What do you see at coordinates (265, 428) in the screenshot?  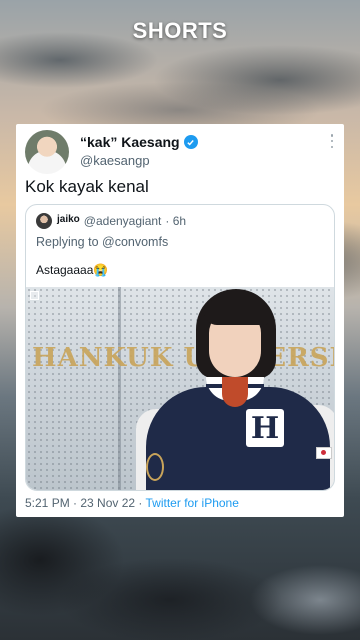 I see `jacket-letter-patch: H` at bounding box center [265, 428].